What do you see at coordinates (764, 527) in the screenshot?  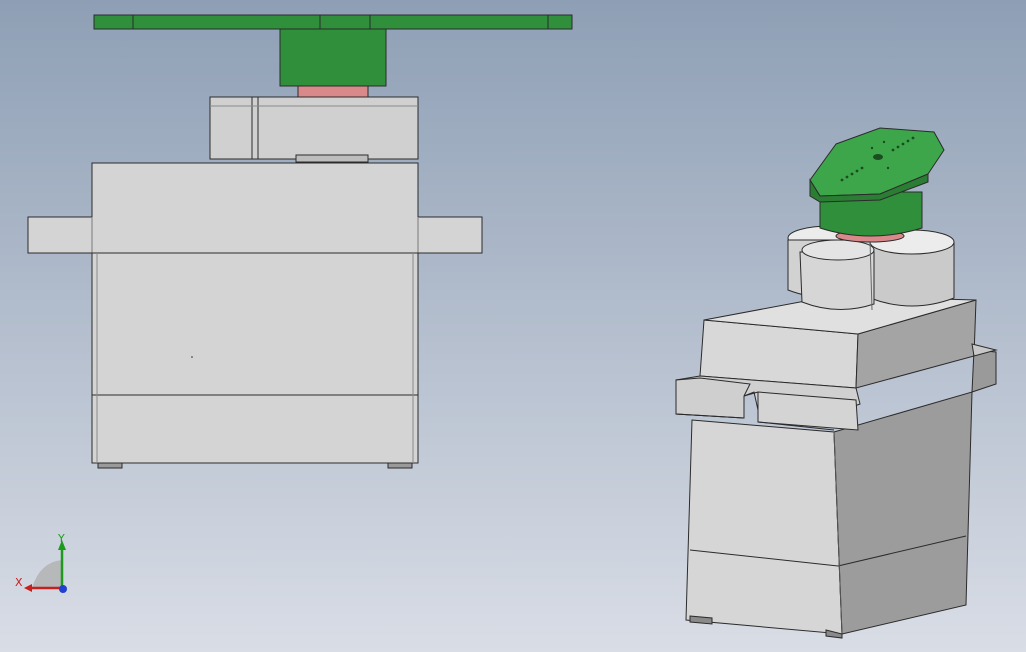 I see `servo-body-front` at bounding box center [764, 527].